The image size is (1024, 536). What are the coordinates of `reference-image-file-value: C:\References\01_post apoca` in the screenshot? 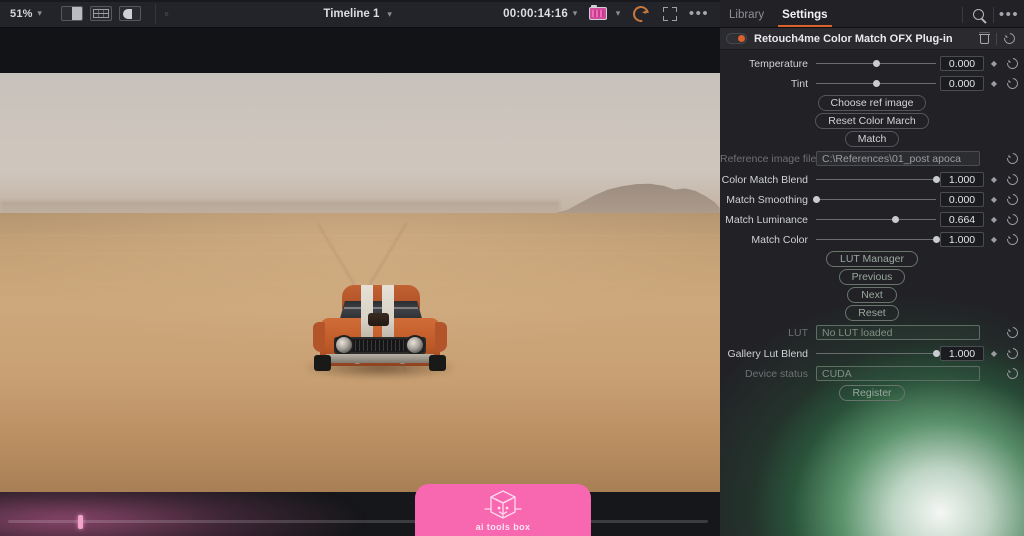 It's located at (898, 158).